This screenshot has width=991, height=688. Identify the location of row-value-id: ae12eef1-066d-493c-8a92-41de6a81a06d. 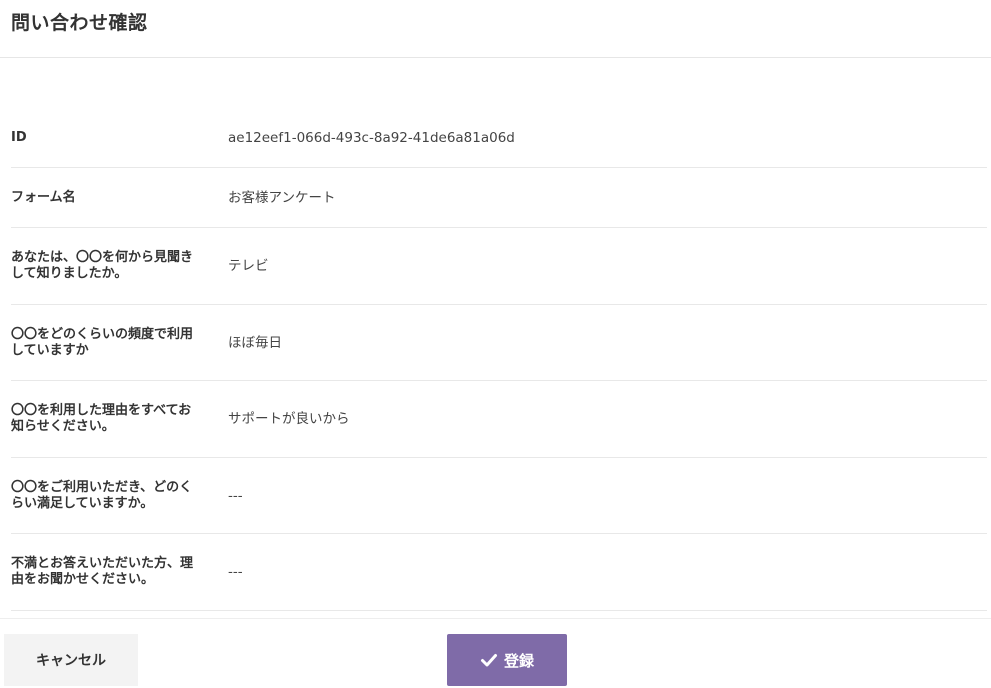
(371, 138).